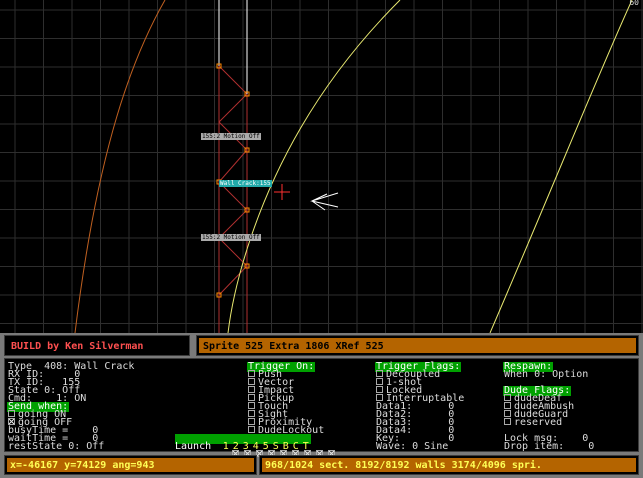 The width and height of the screenshot is (643, 478). What do you see at coordinates (11, 421) in the screenshot?
I see `going-off-checkbox` at bounding box center [11, 421].